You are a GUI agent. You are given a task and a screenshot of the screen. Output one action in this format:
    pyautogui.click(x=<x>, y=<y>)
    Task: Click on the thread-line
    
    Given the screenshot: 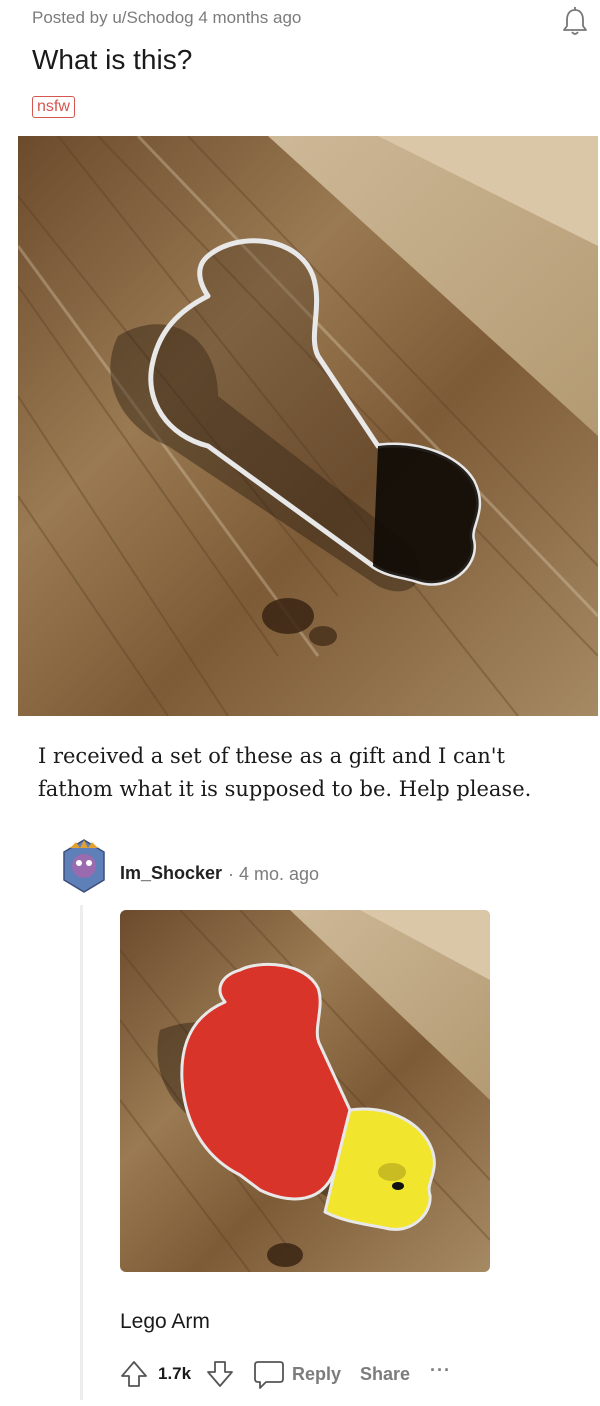 What is the action you would take?
    pyautogui.click(x=81, y=1152)
    